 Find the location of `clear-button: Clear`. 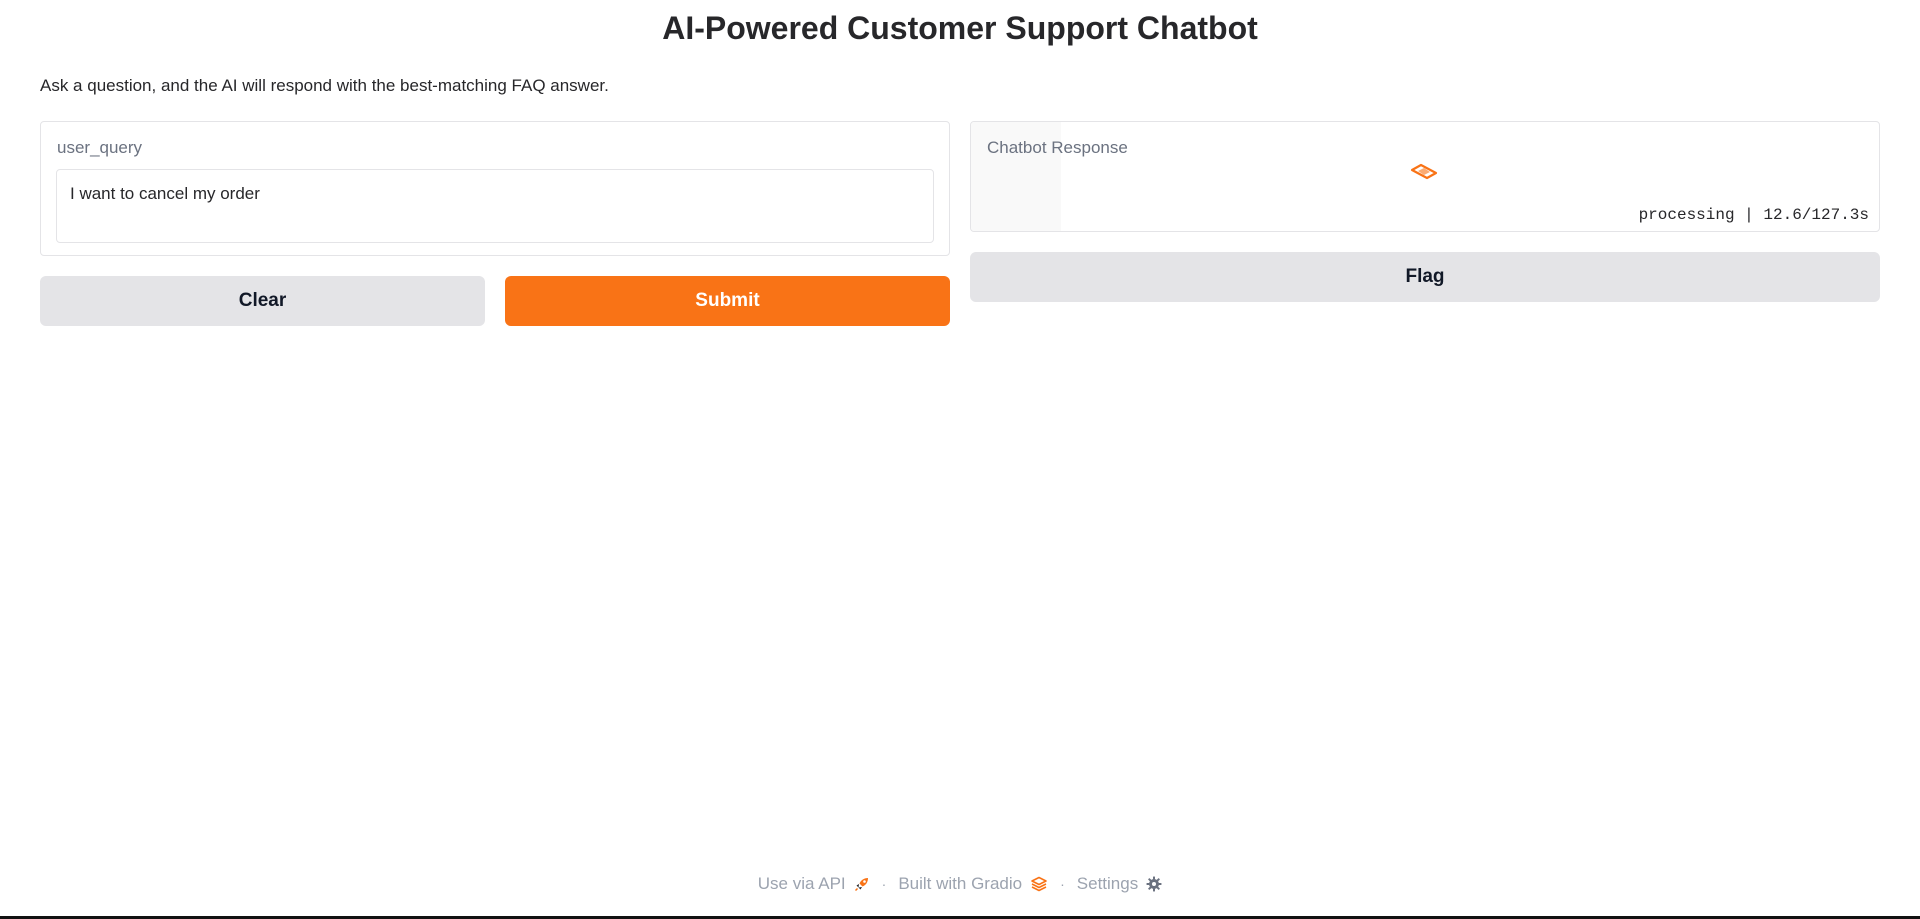

clear-button: Clear is located at coordinates (262, 301).